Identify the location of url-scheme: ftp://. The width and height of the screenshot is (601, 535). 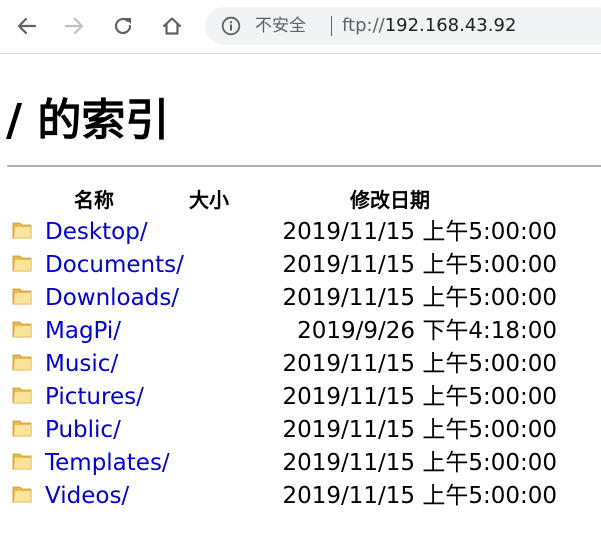
(363, 25).